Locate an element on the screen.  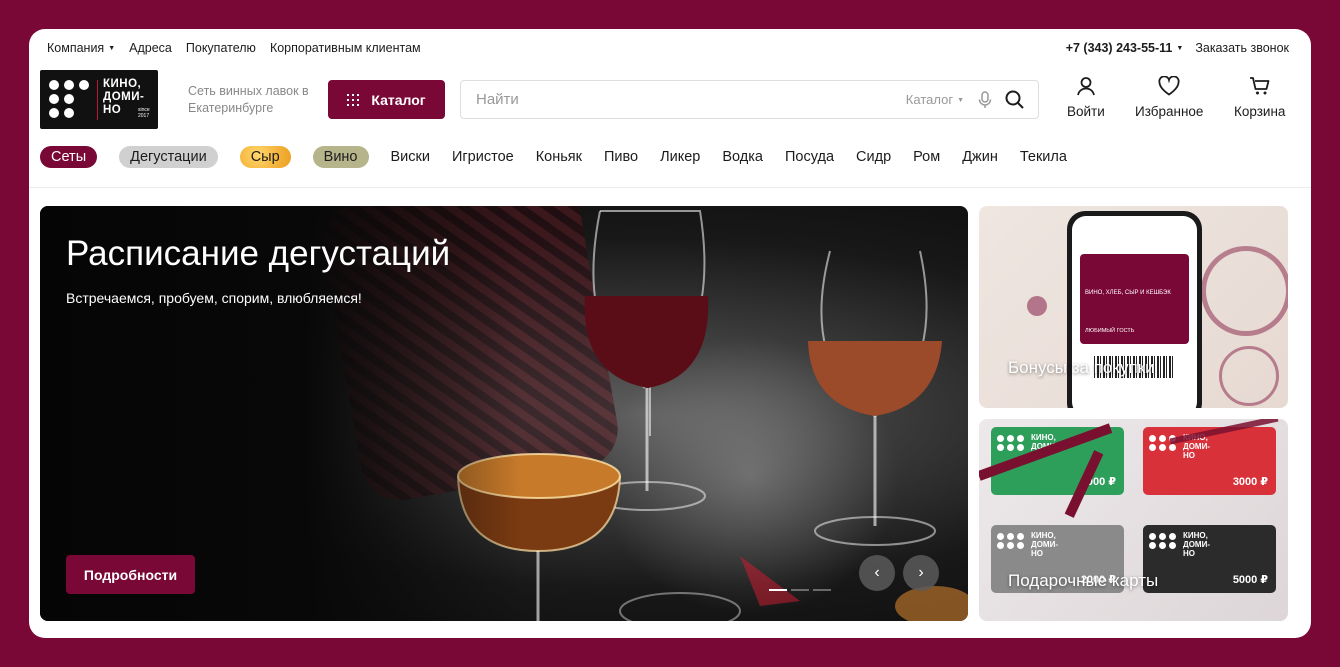
phone-screen: ВИНО, ХЛЕБ, СЫР И КЕШБЭК ЛЮБИМЫЙ ГОСТЬ is located at coordinates (1134, 312).